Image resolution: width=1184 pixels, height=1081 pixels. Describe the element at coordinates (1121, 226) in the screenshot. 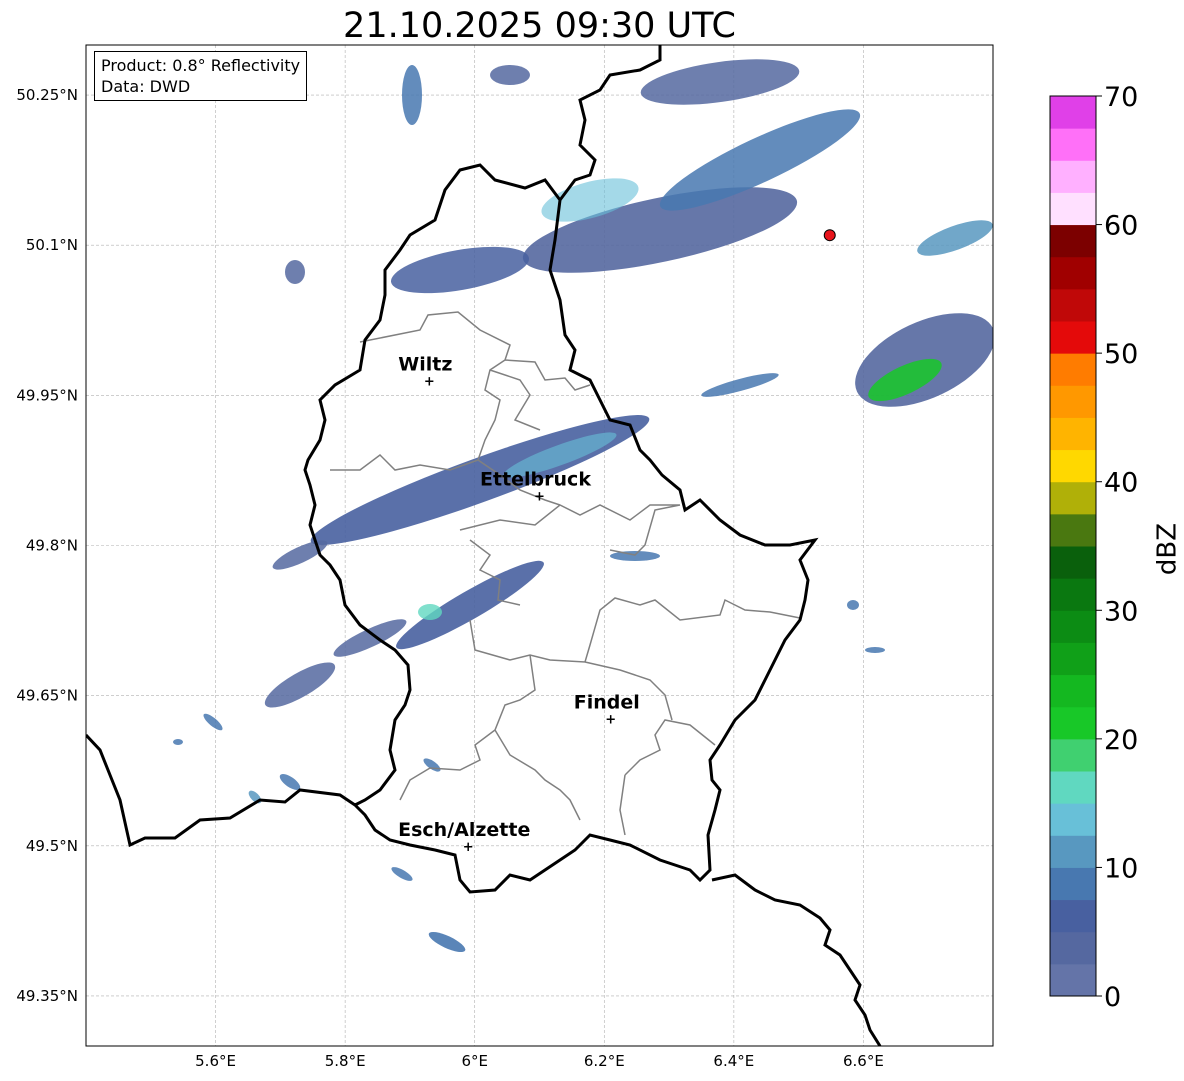

I see `colorbar-tick-label: 60` at that location.